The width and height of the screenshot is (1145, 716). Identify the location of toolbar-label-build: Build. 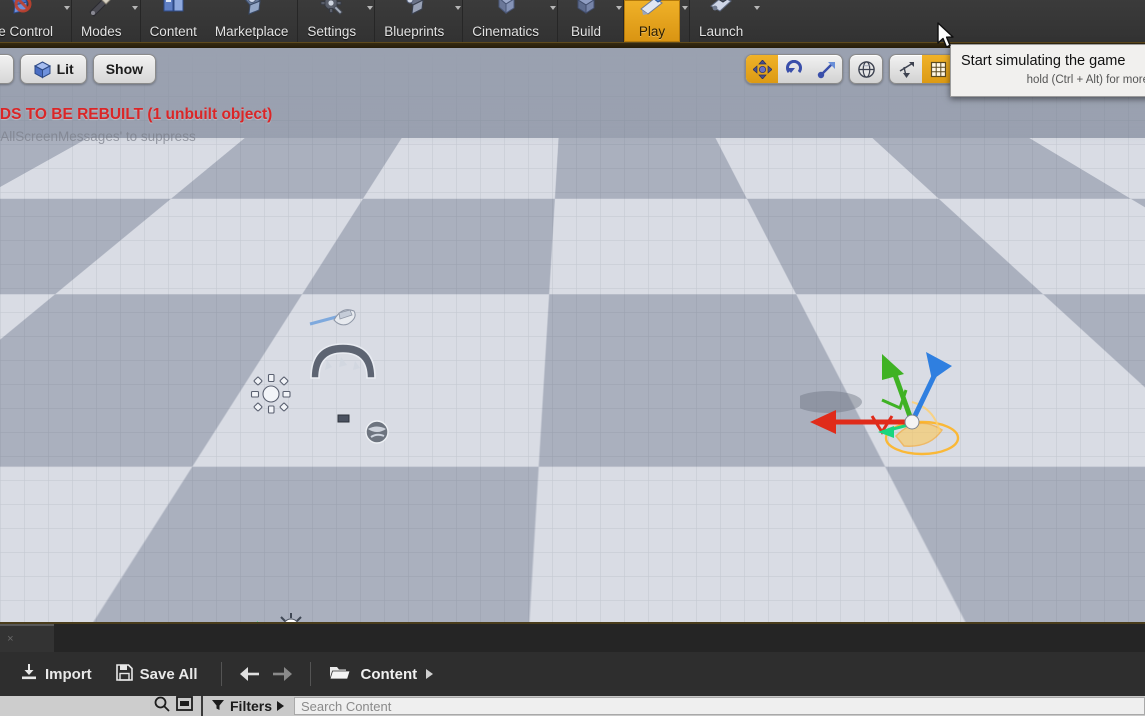
(586, 31).